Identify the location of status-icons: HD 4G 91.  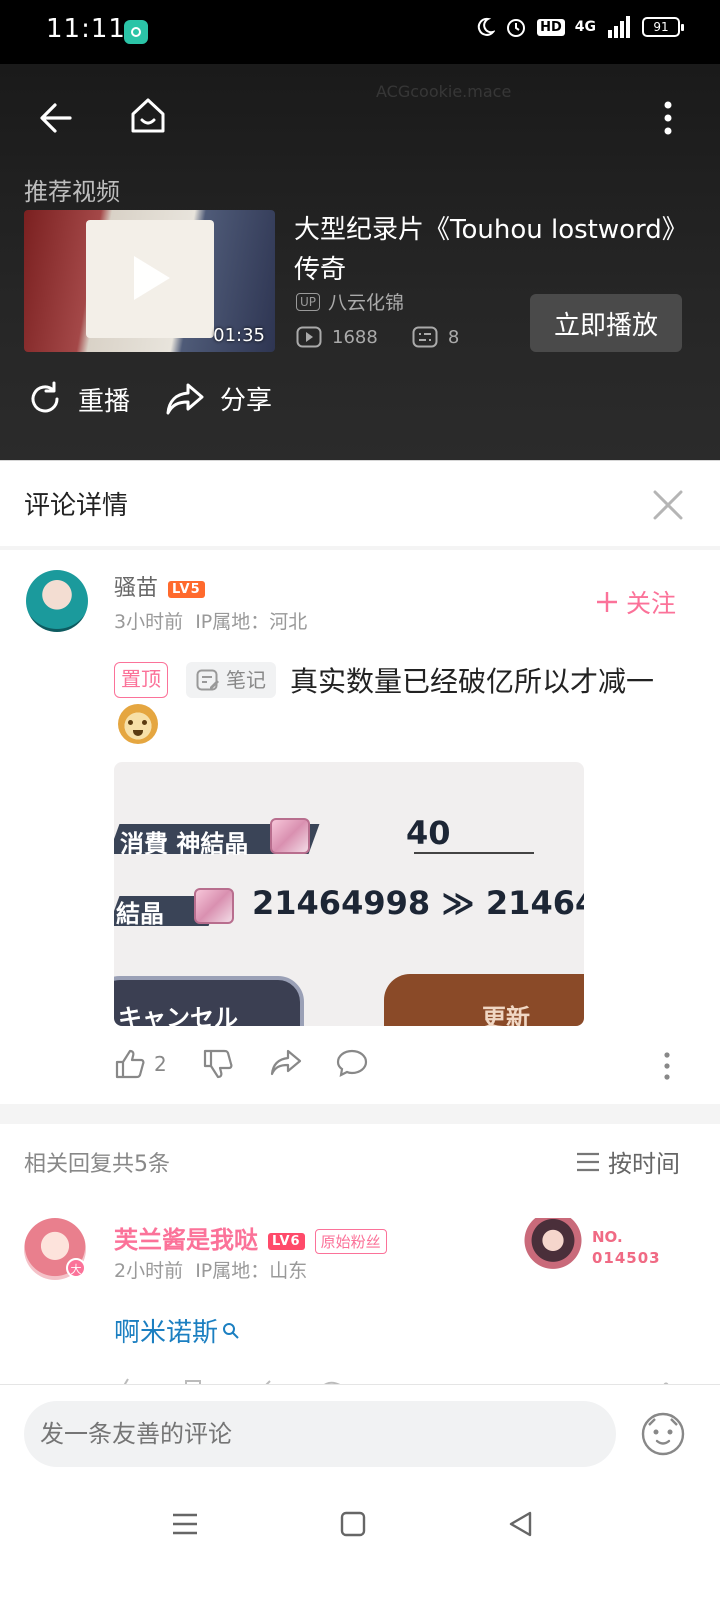
(579, 27).